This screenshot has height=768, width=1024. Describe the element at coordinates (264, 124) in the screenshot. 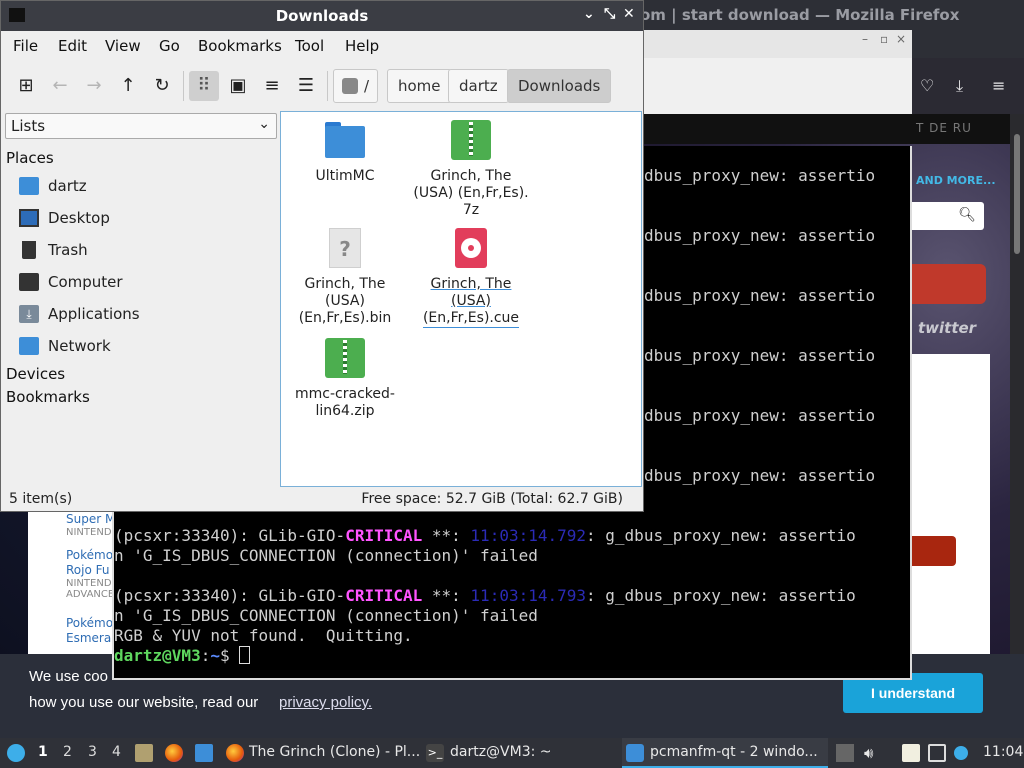

I see `chevron-down-icon: ⌄` at that location.